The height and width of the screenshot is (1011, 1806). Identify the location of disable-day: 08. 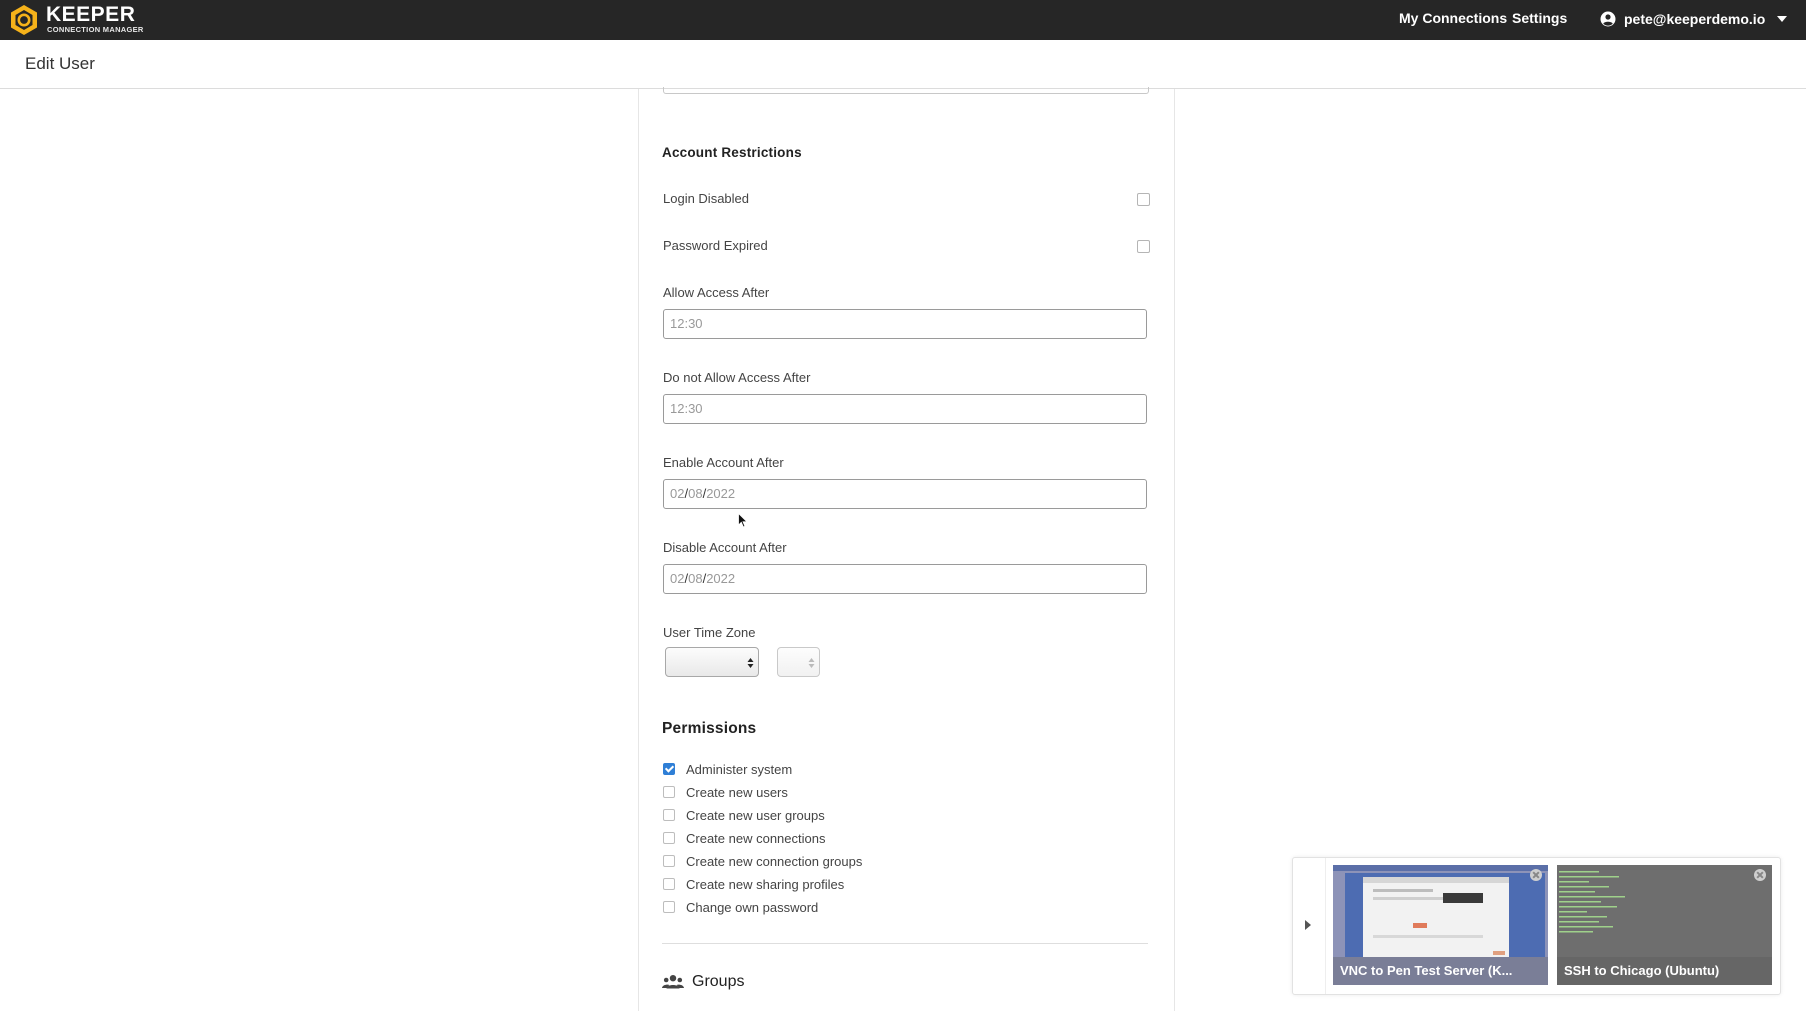
(695, 578).